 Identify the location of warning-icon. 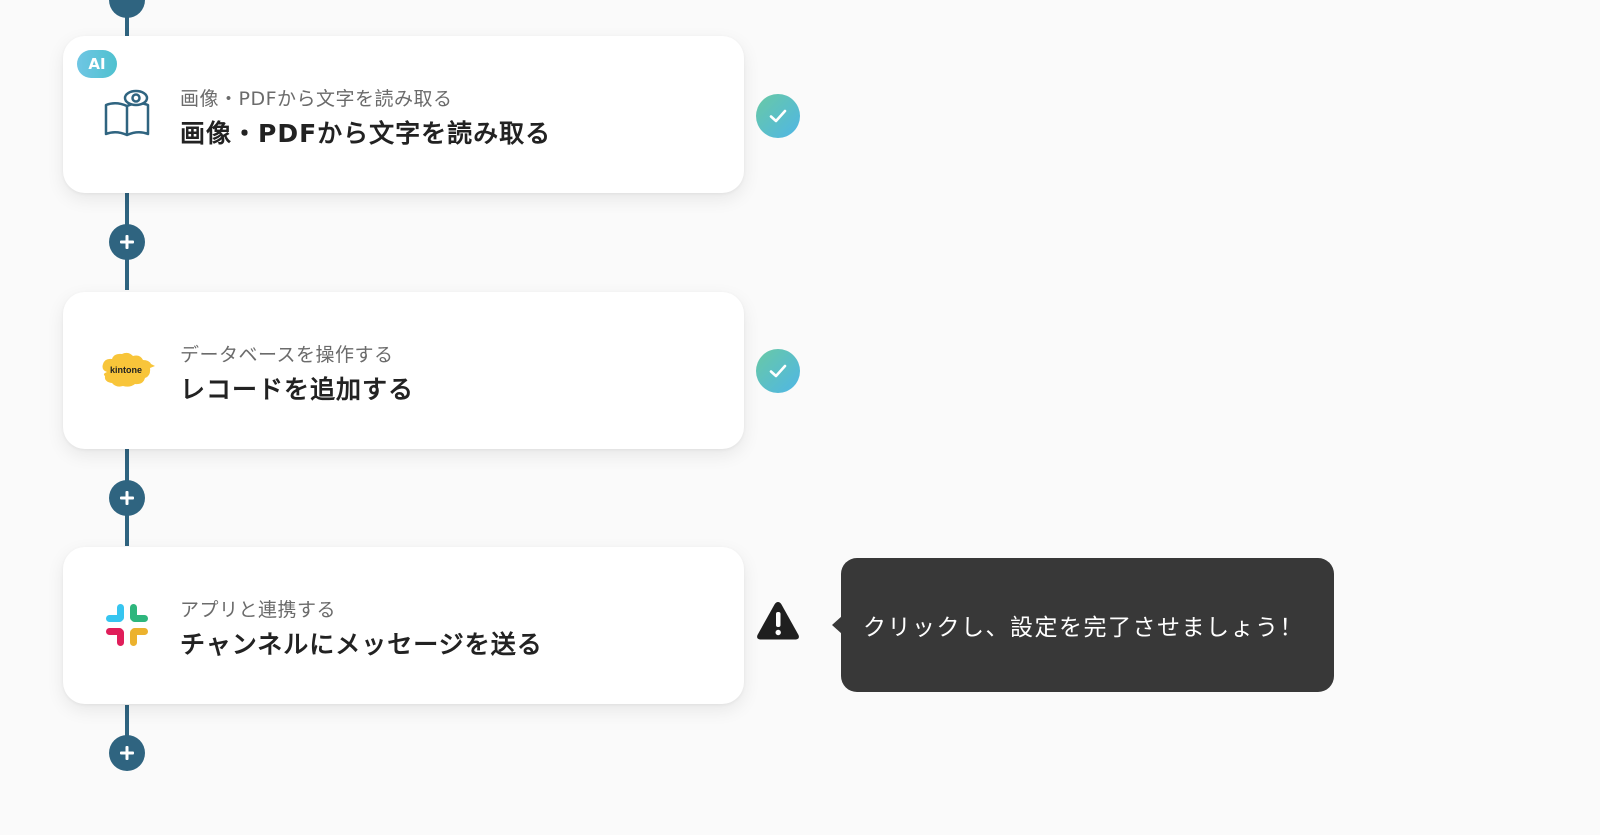
(778, 621).